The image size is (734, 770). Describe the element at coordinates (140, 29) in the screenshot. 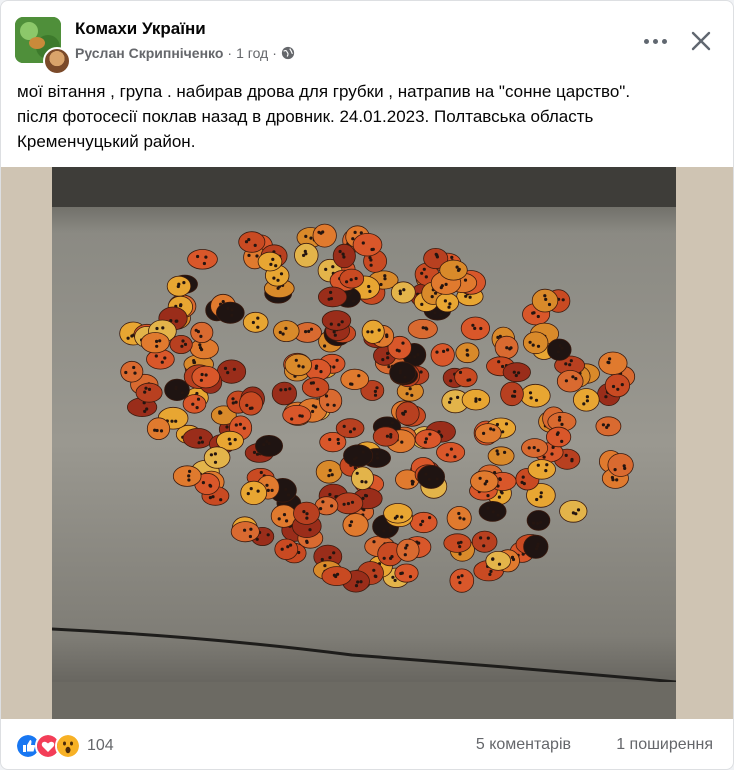

I see `group-name-link: Комахи України` at that location.